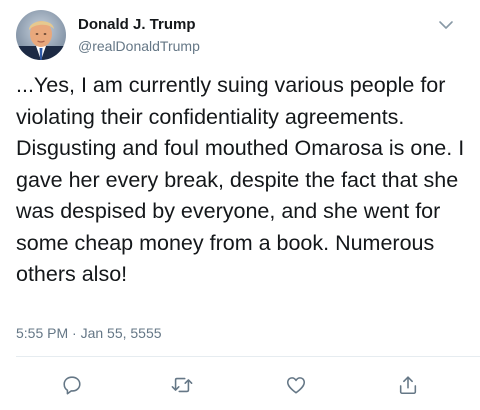  I want to click on user-handle: @realDonaldTrump, so click(139, 46).